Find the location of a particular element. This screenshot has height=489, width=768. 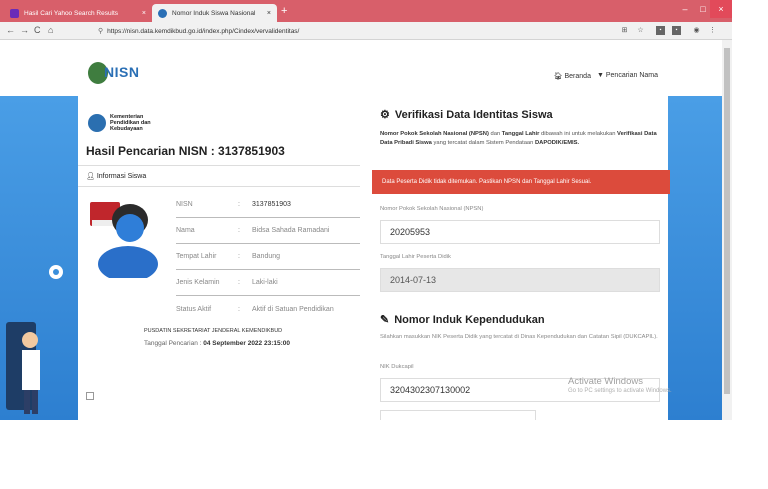

scrollbar-thumb is located at coordinates (727, 221).